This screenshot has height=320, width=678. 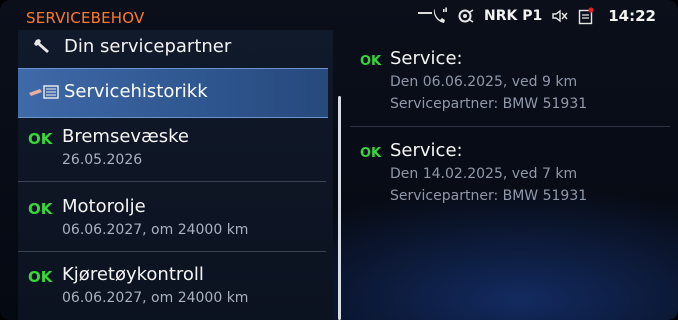 What do you see at coordinates (425, 13) in the screenshot?
I see `status-separator` at bounding box center [425, 13].